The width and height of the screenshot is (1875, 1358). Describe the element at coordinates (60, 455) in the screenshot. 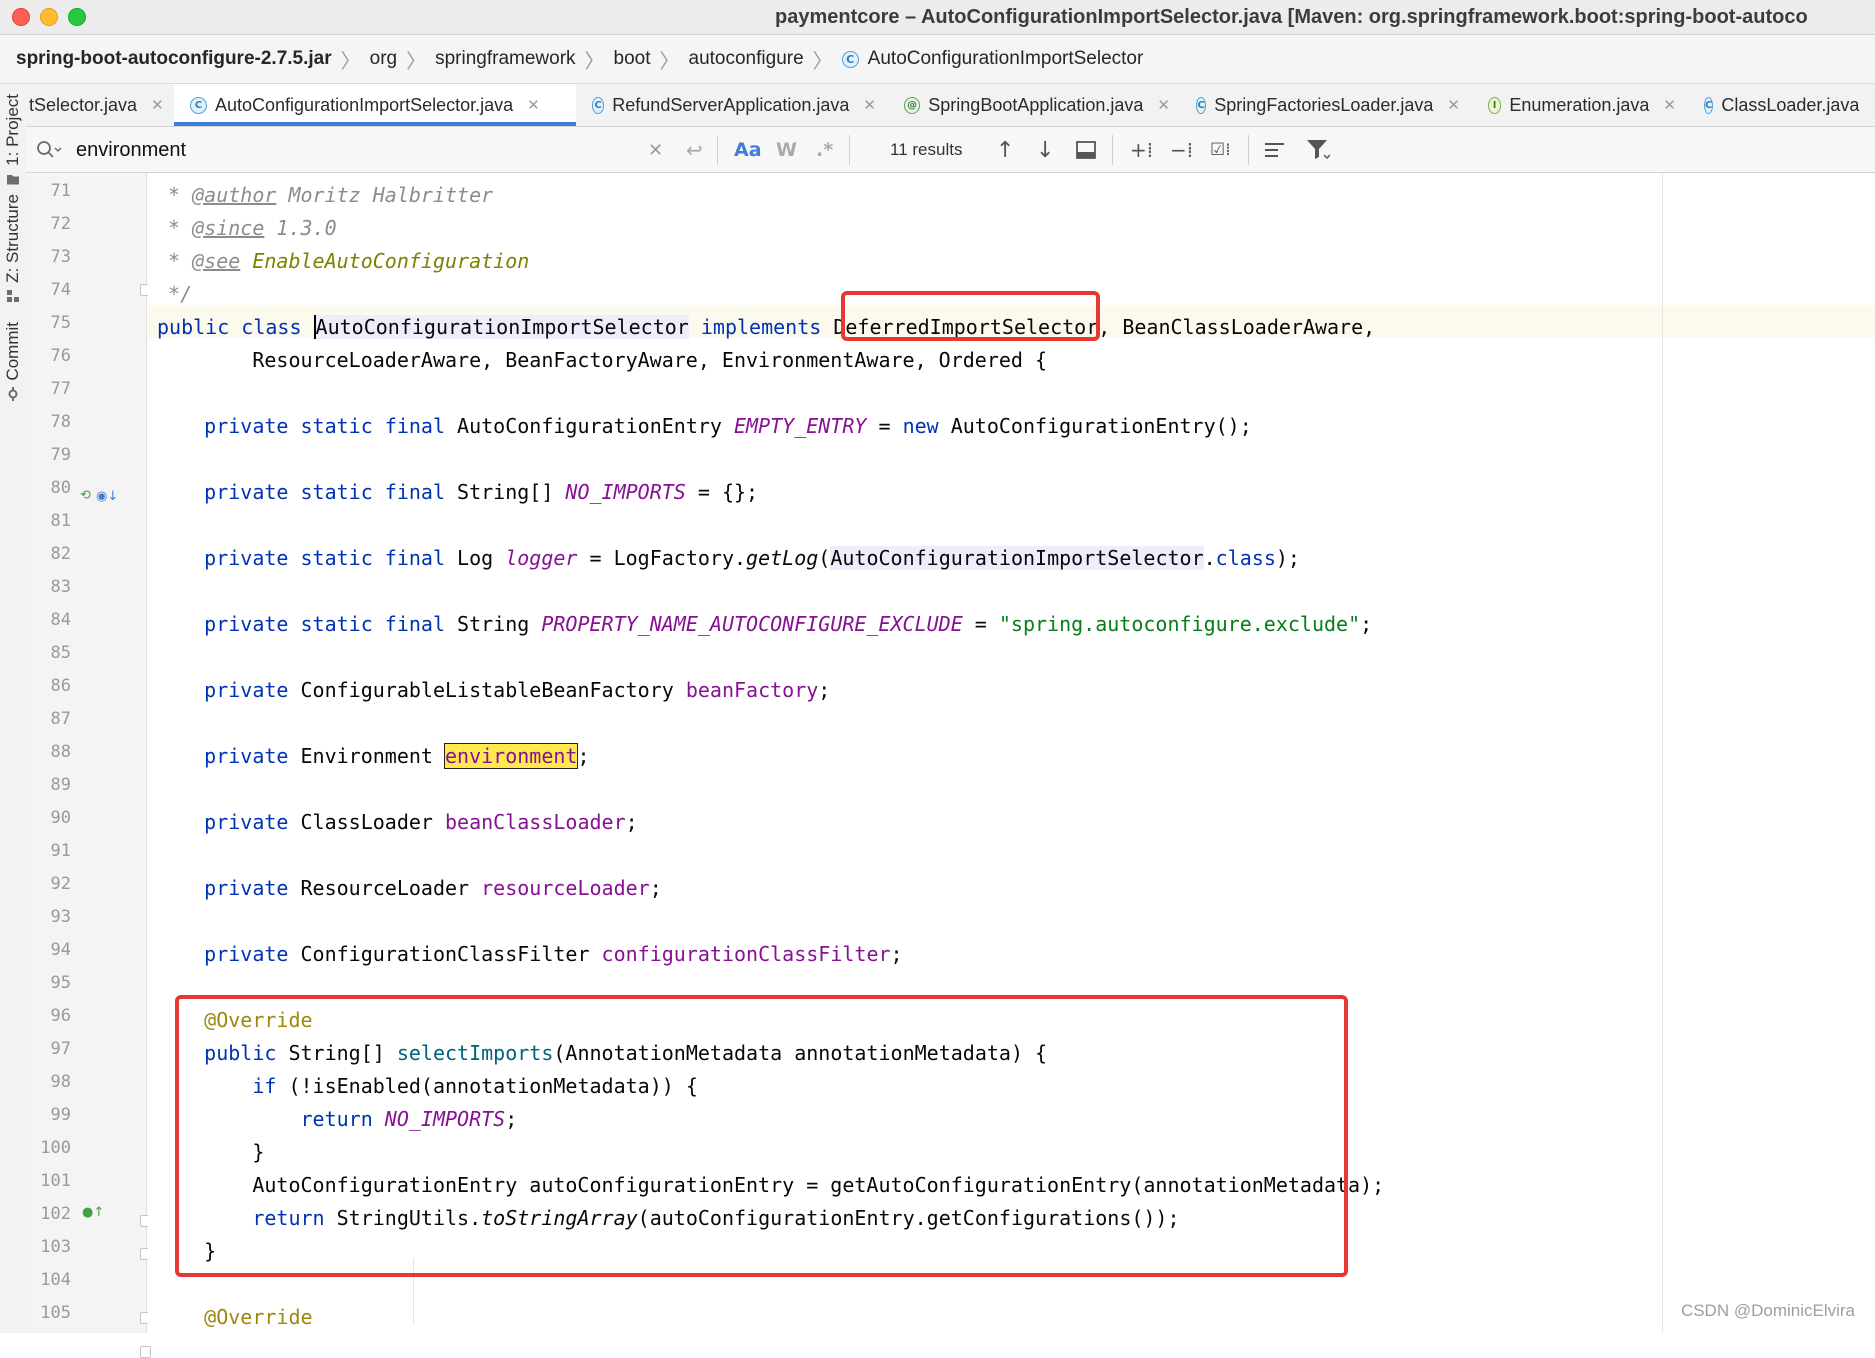

I see `line-number: 79` at that location.